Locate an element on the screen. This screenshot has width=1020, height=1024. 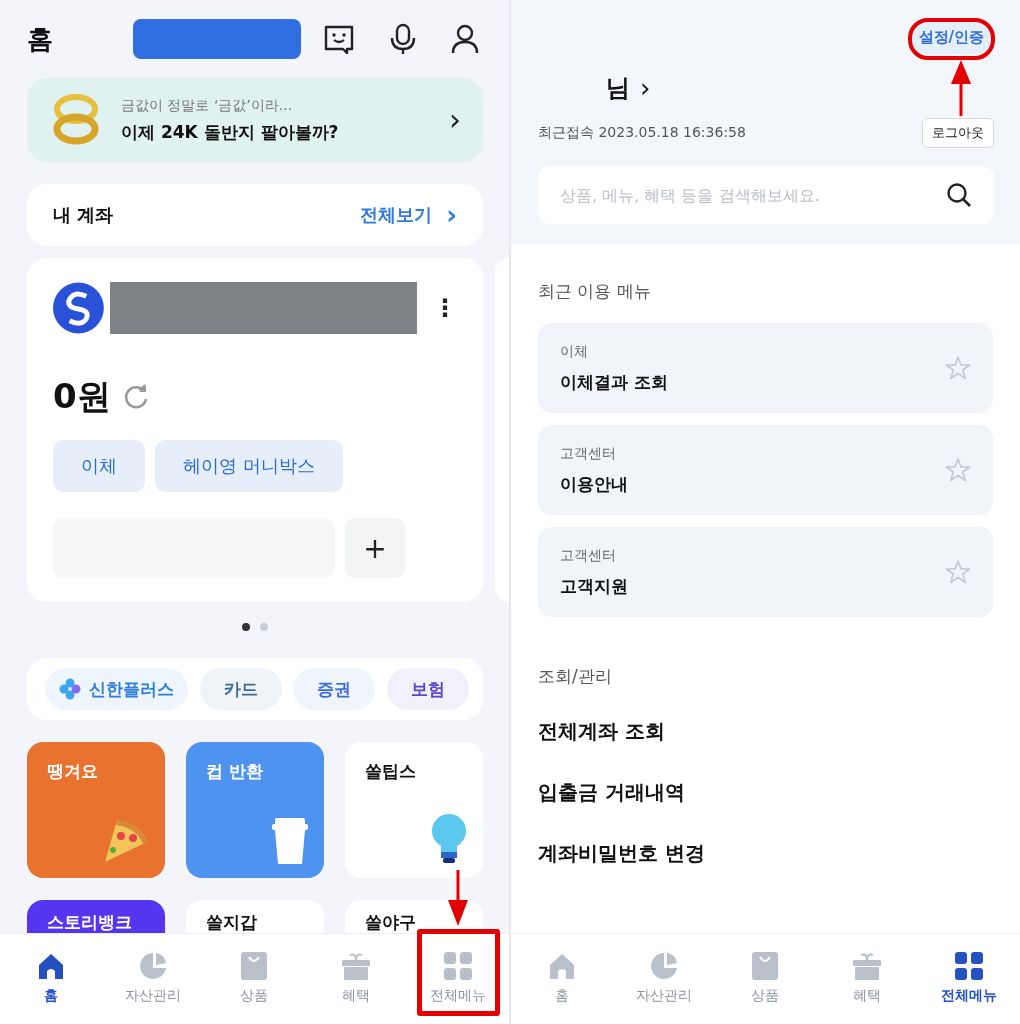
recent-menu-card: 이체 이체결과 조회 is located at coordinates (765, 368).